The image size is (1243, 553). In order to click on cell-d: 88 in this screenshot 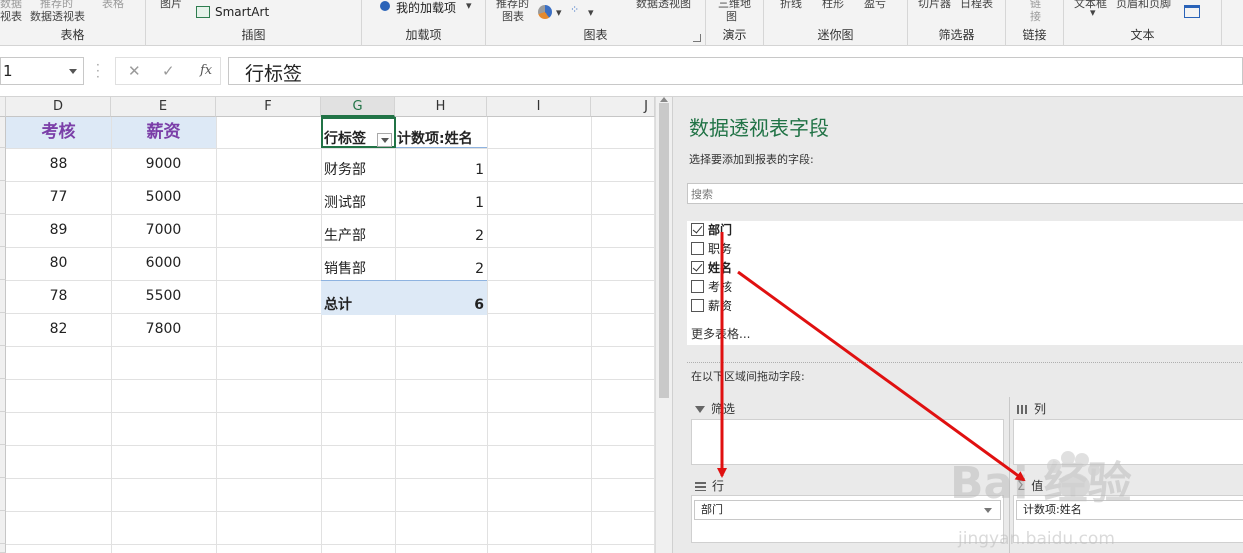, I will do `click(58, 164)`.